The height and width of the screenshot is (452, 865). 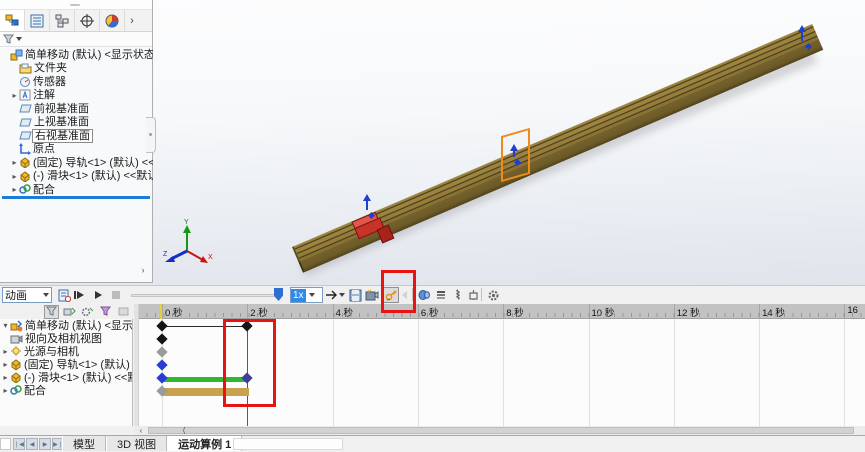 I want to click on playback-speed-select: 1x, so click(x=306, y=295).